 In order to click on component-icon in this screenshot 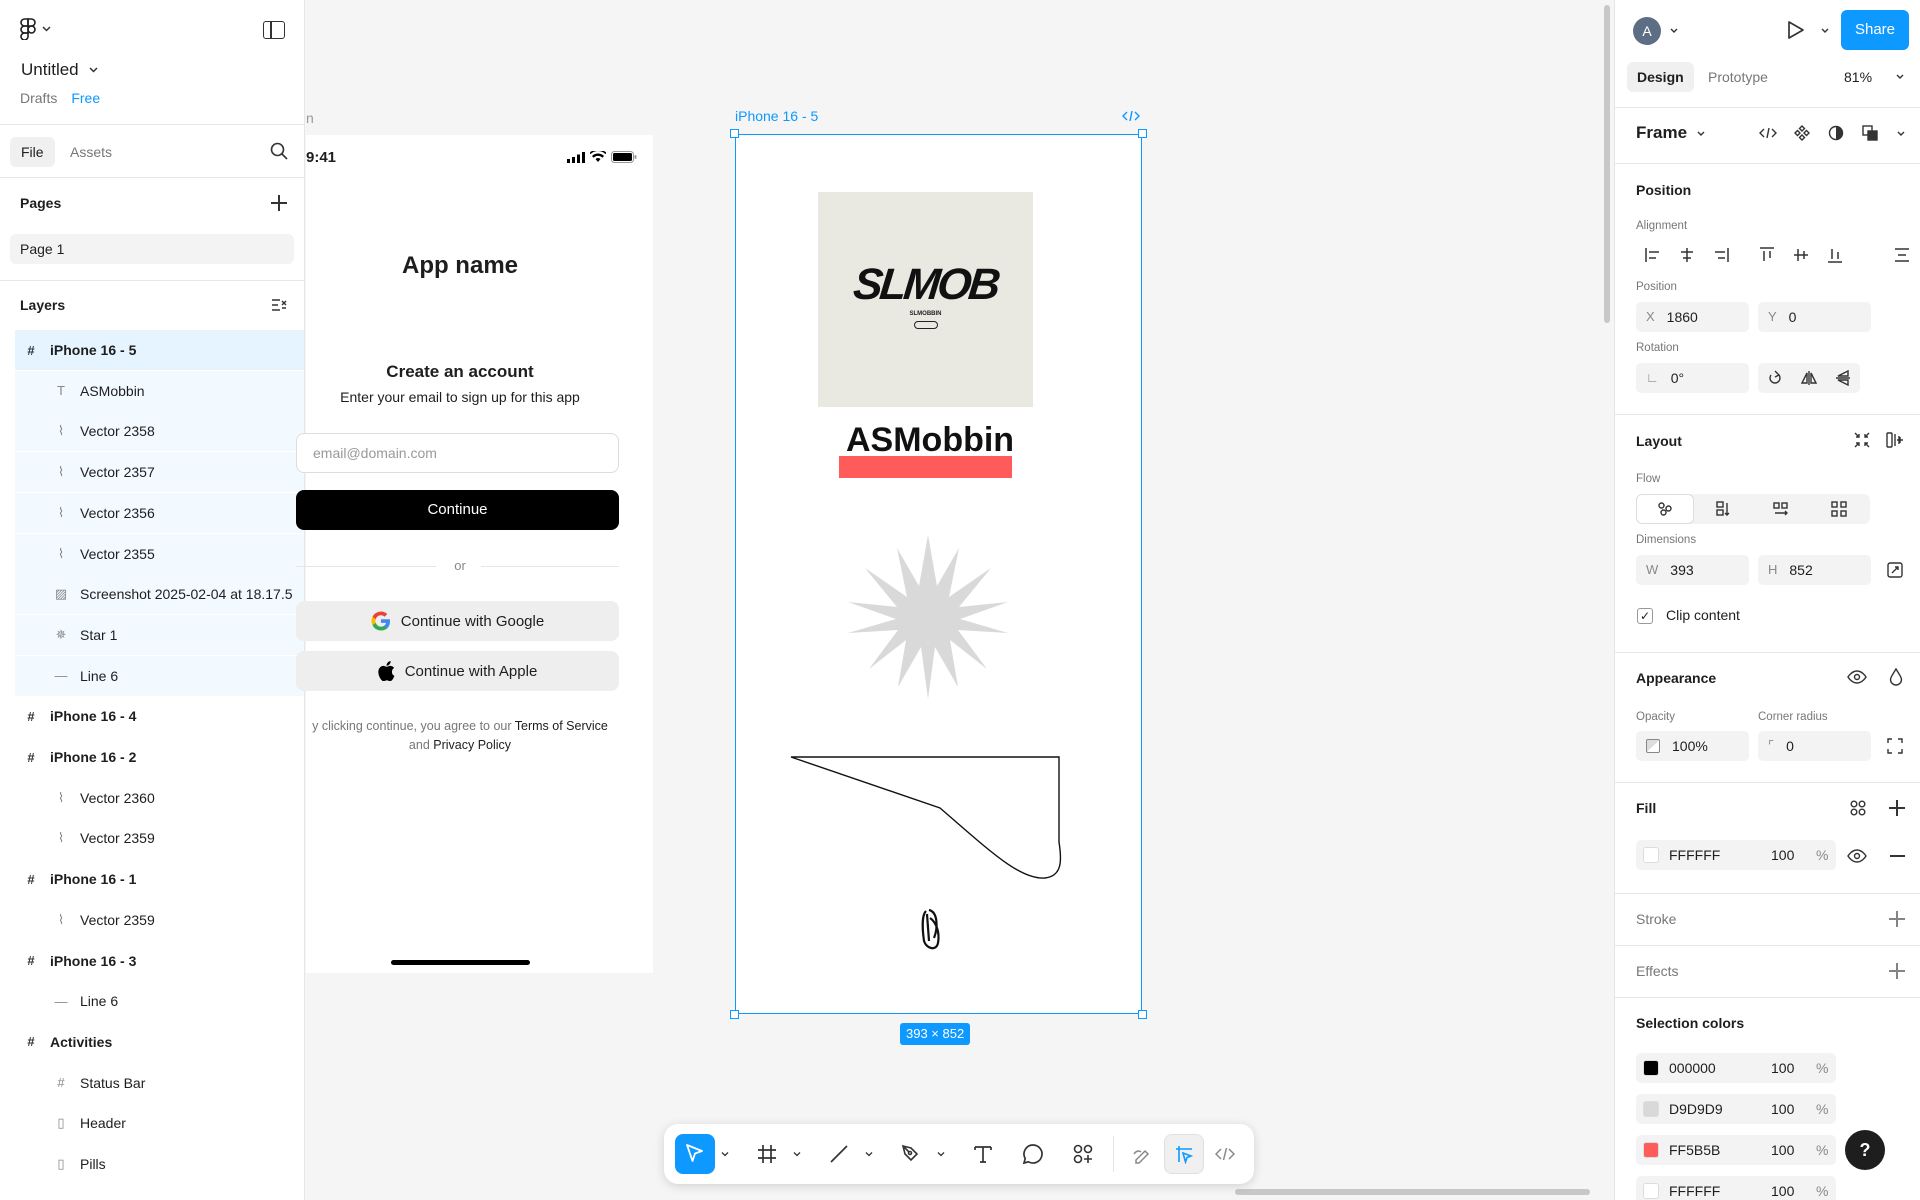, I will do `click(1802, 133)`.